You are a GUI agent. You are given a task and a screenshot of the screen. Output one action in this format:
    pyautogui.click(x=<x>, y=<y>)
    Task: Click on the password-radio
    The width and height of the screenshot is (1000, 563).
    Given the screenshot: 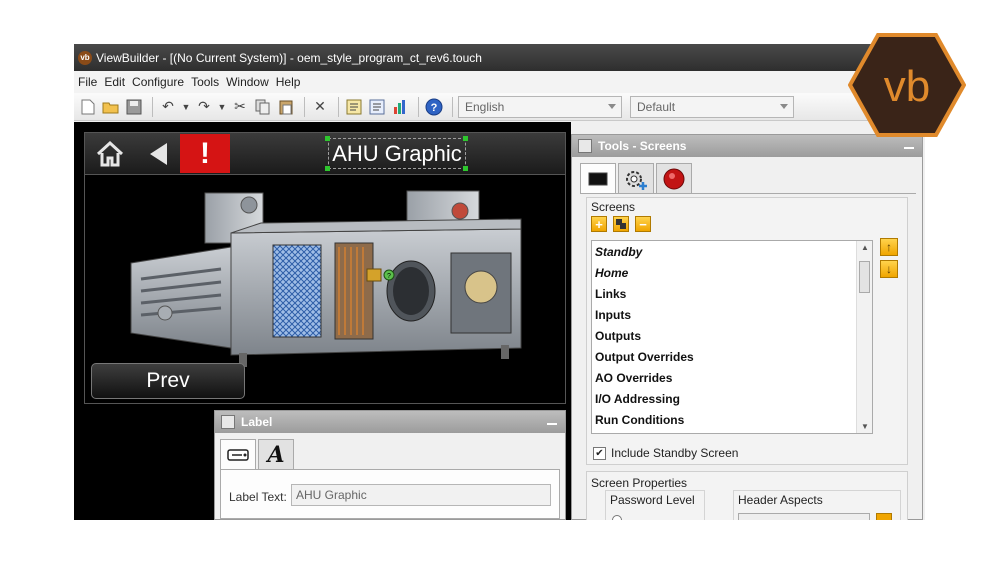 What is the action you would take?
    pyautogui.click(x=617, y=517)
    